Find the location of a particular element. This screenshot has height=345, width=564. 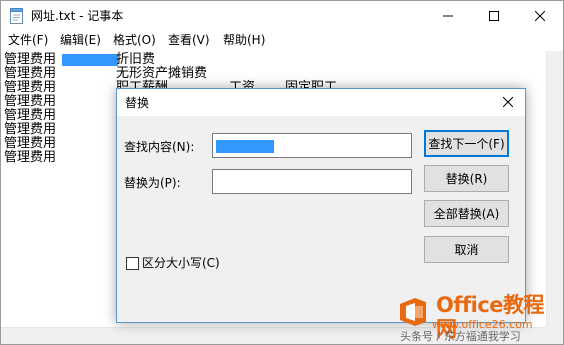

window-titlebar: 网址.txt - 记事本 is located at coordinates (282, 16).